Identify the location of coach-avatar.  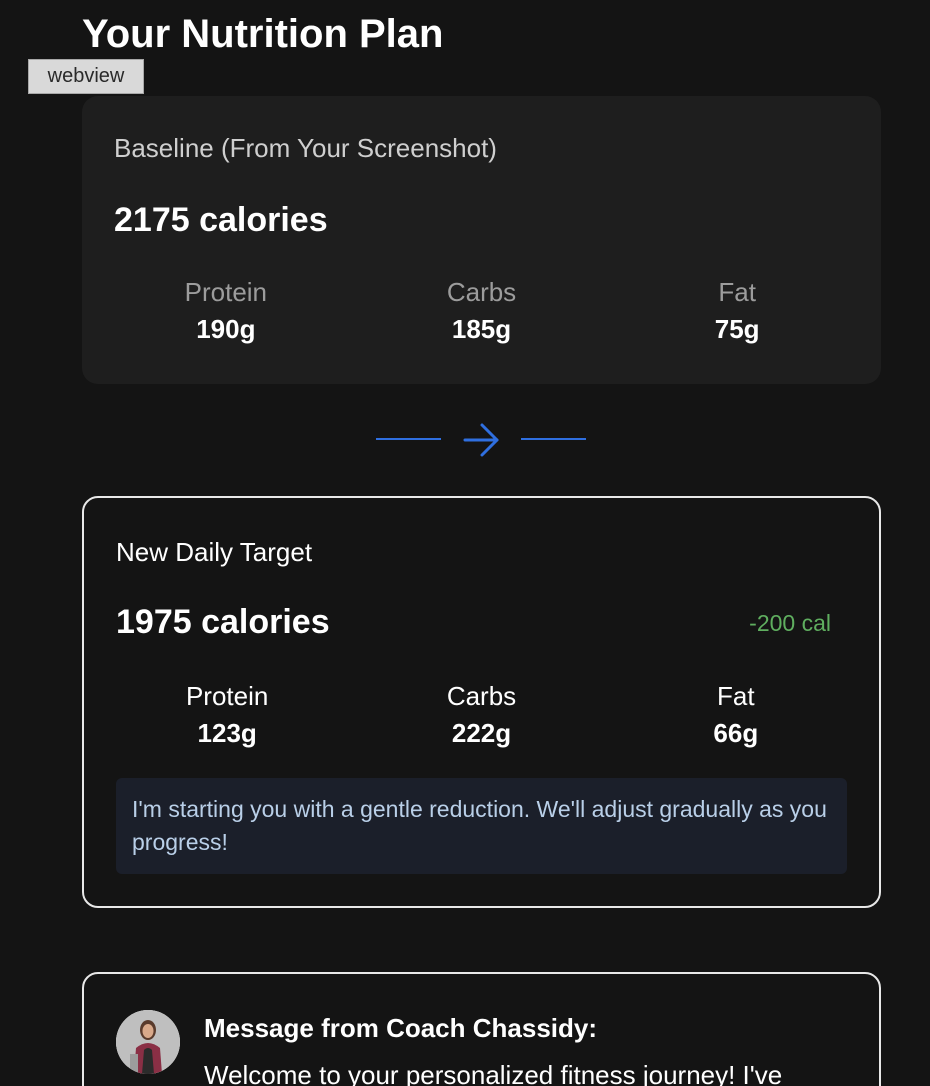
(148, 1042).